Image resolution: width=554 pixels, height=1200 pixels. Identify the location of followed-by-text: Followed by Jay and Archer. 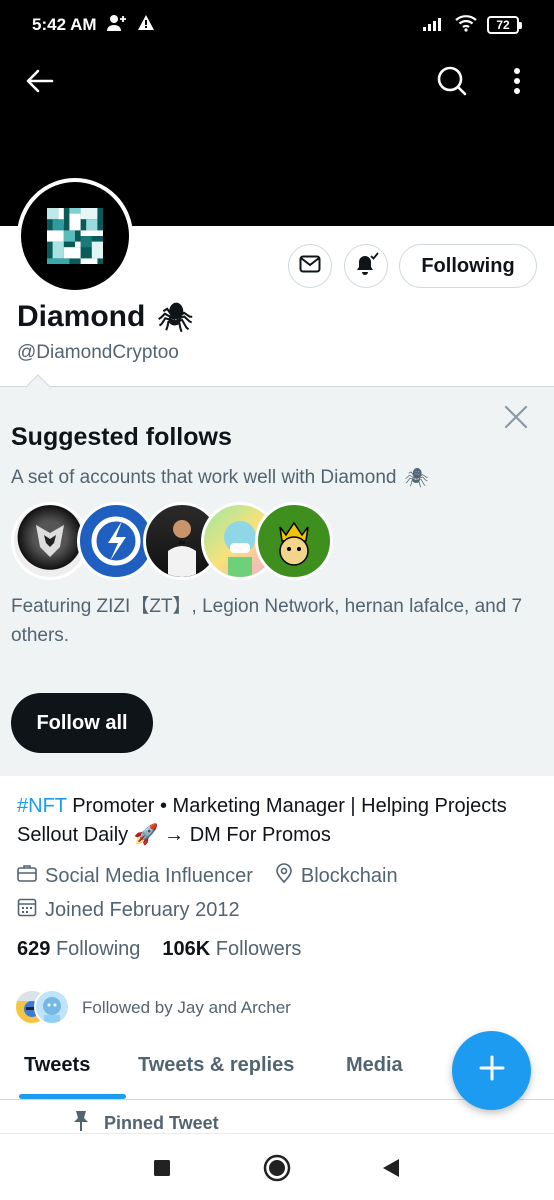
(186, 1007).